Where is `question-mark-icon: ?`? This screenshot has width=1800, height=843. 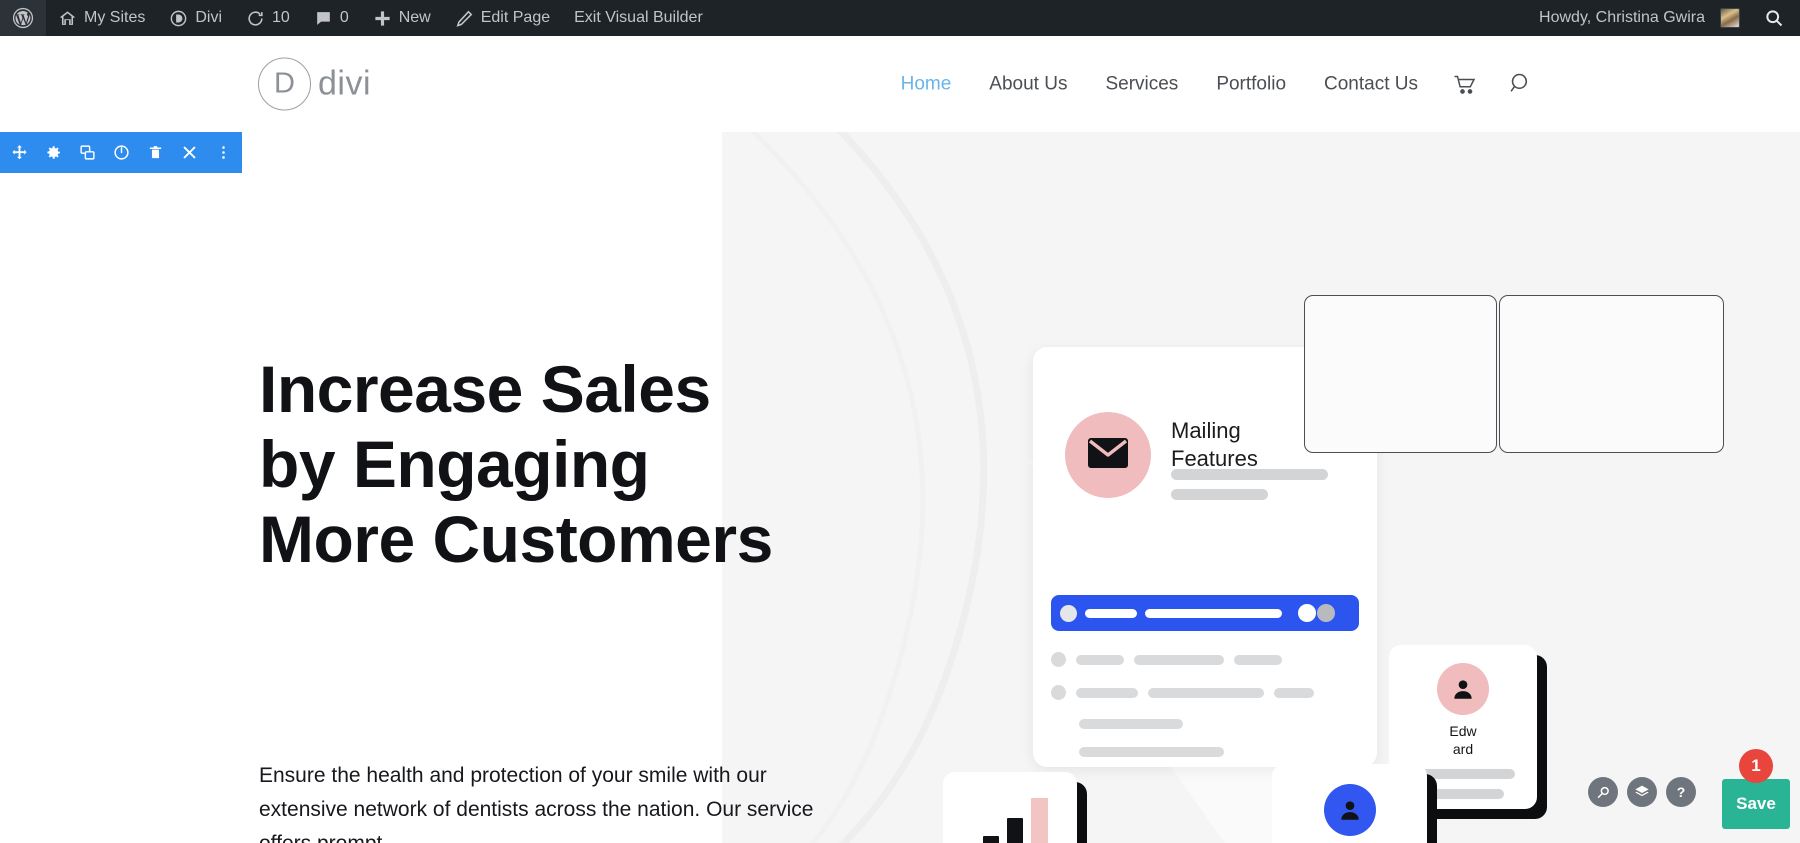 question-mark-icon: ? is located at coordinates (1681, 792).